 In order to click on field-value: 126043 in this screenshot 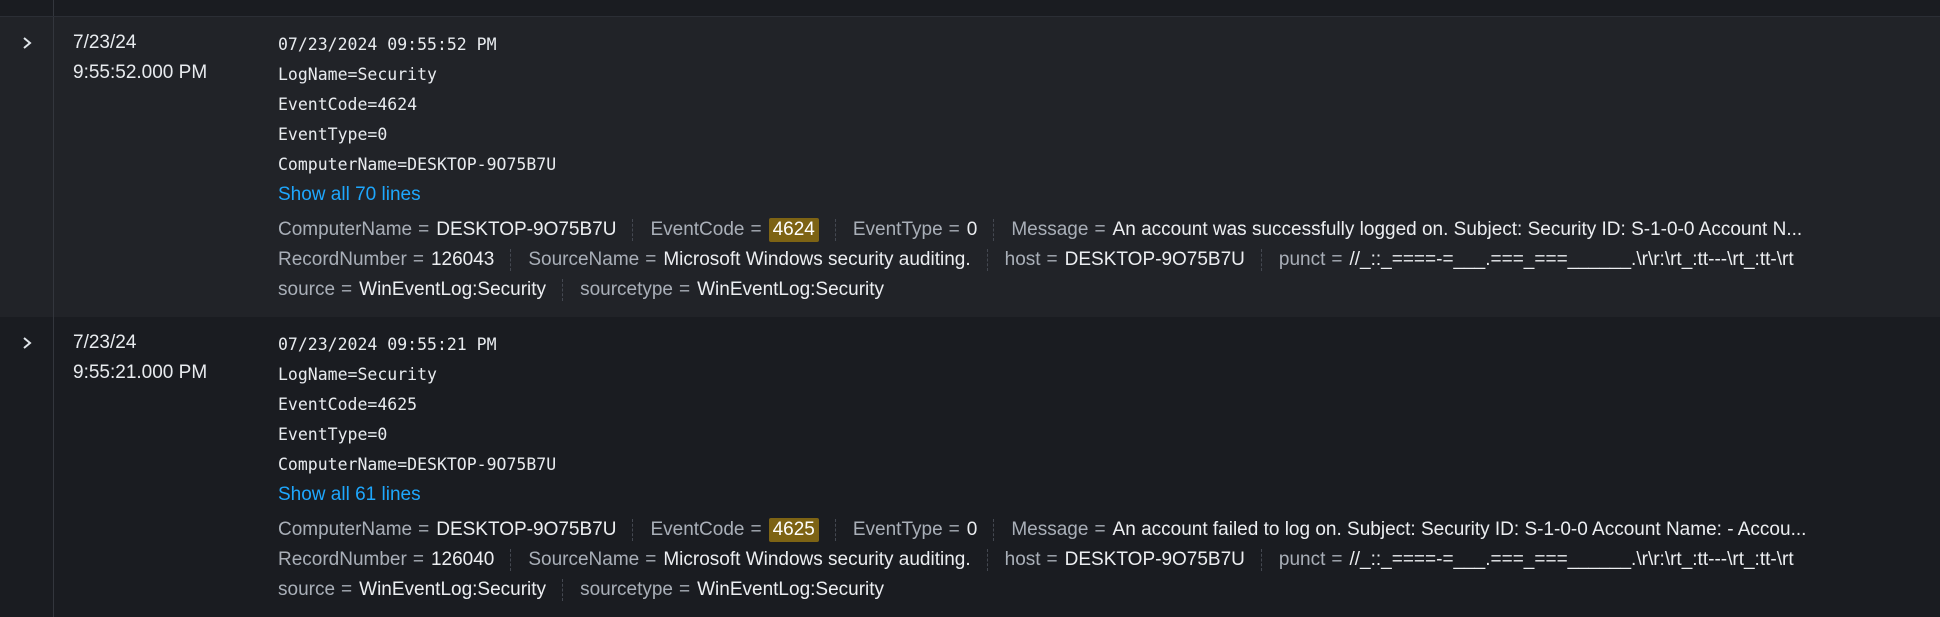, I will do `click(462, 260)`.